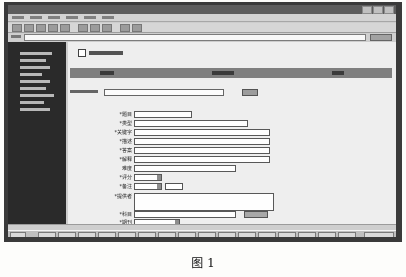 This screenshot has height=277, width=406. Describe the element at coordinates (148, 186) in the screenshot. I see `note-select` at that location.